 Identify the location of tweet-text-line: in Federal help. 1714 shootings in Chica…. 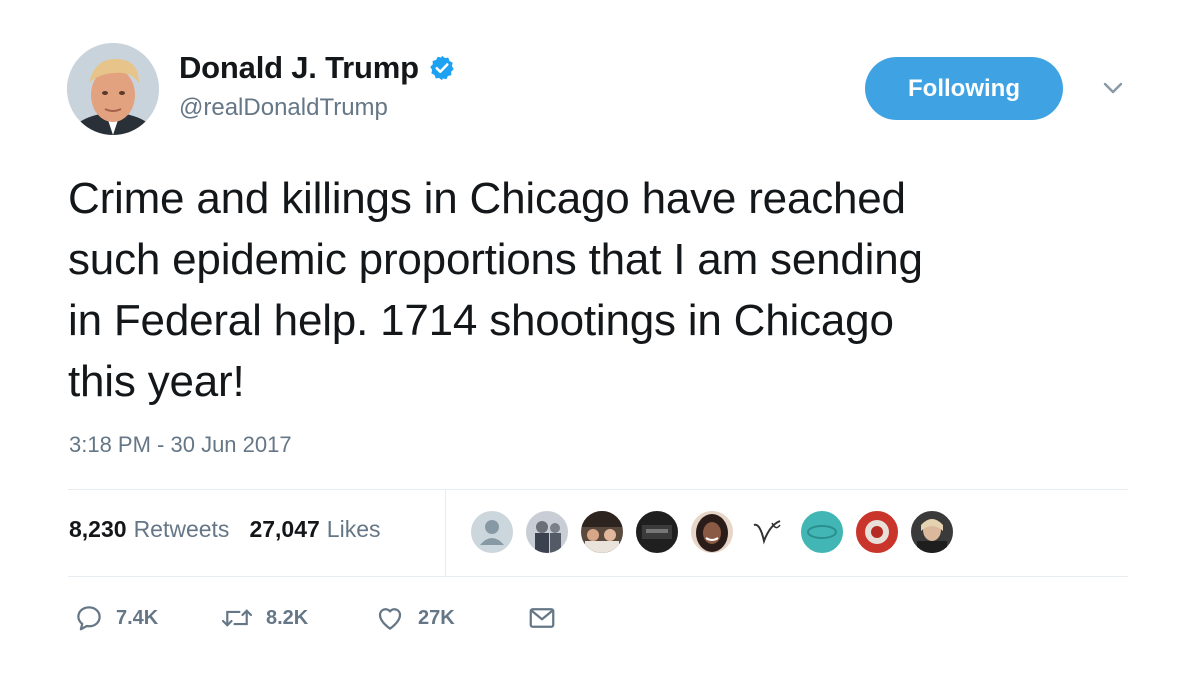
(481, 320).